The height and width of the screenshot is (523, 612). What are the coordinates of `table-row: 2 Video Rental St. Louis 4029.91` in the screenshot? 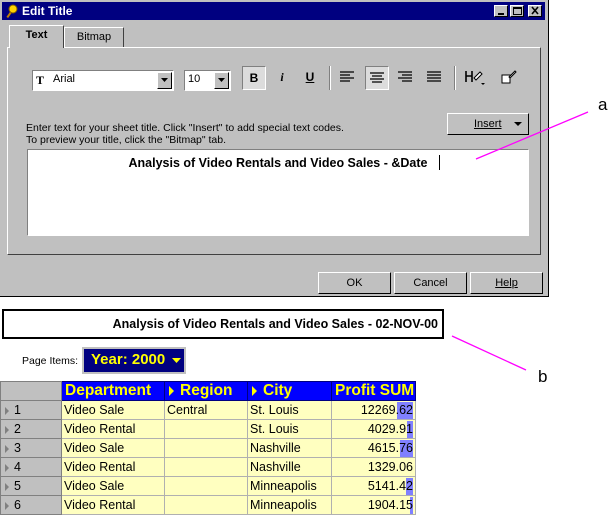 It's located at (208, 429).